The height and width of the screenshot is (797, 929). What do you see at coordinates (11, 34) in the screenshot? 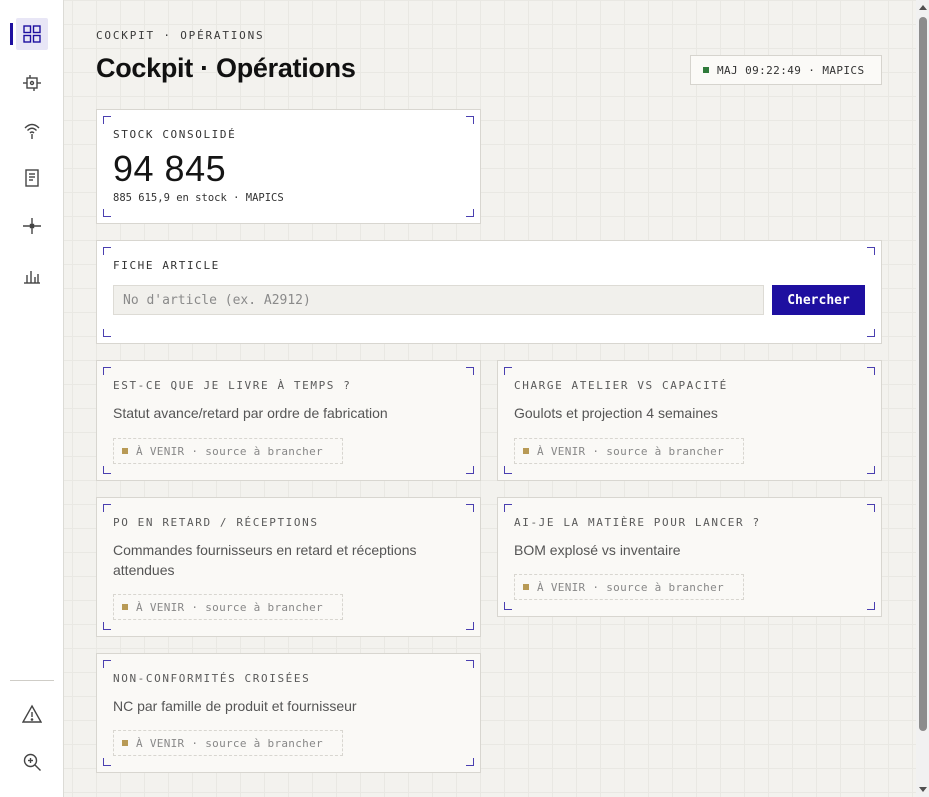
I see `nav-active-indicator` at bounding box center [11, 34].